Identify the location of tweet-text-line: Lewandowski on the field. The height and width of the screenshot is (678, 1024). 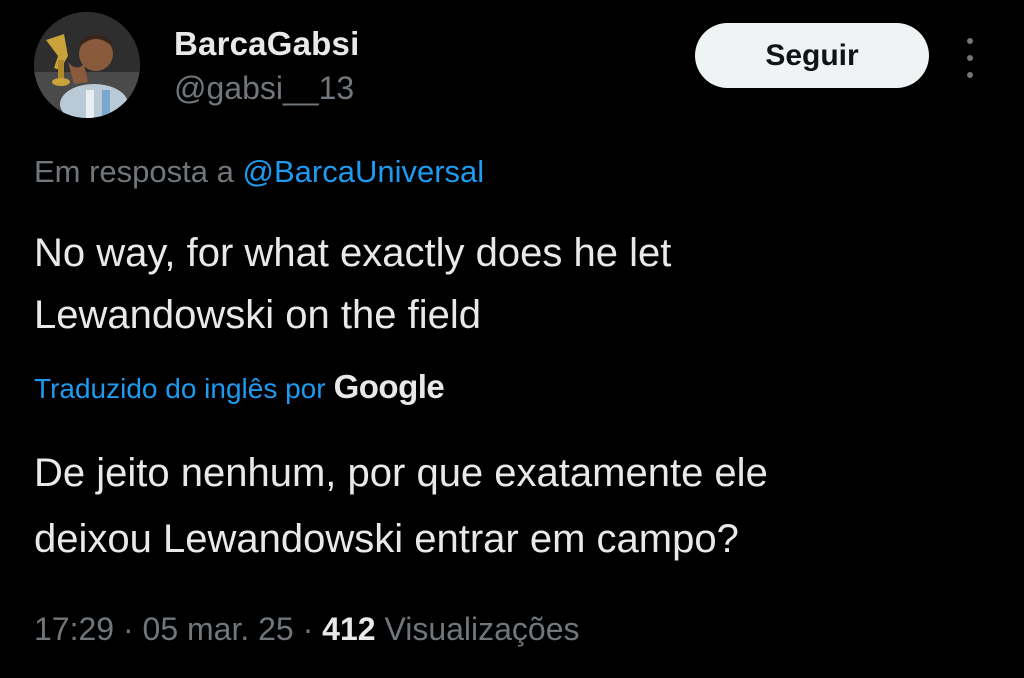
(257, 315).